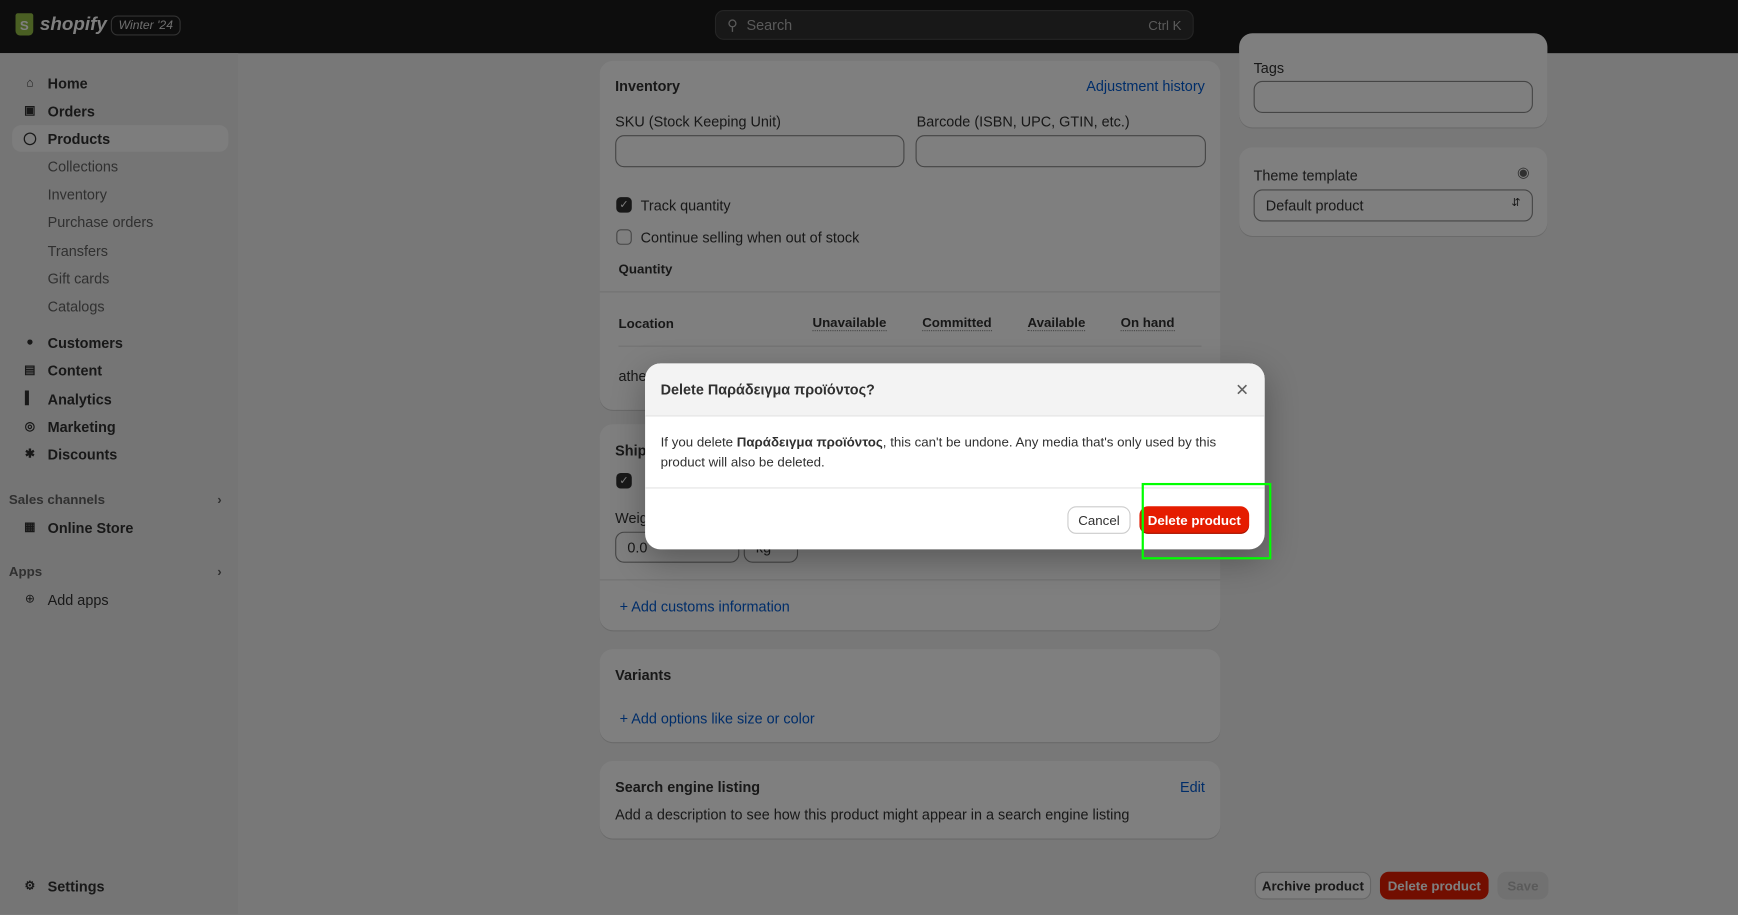 Image resolution: width=1738 pixels, height=915 pixels. I want to click on product-name: Παράδειγμα προϊόντος, so click(809, 442).